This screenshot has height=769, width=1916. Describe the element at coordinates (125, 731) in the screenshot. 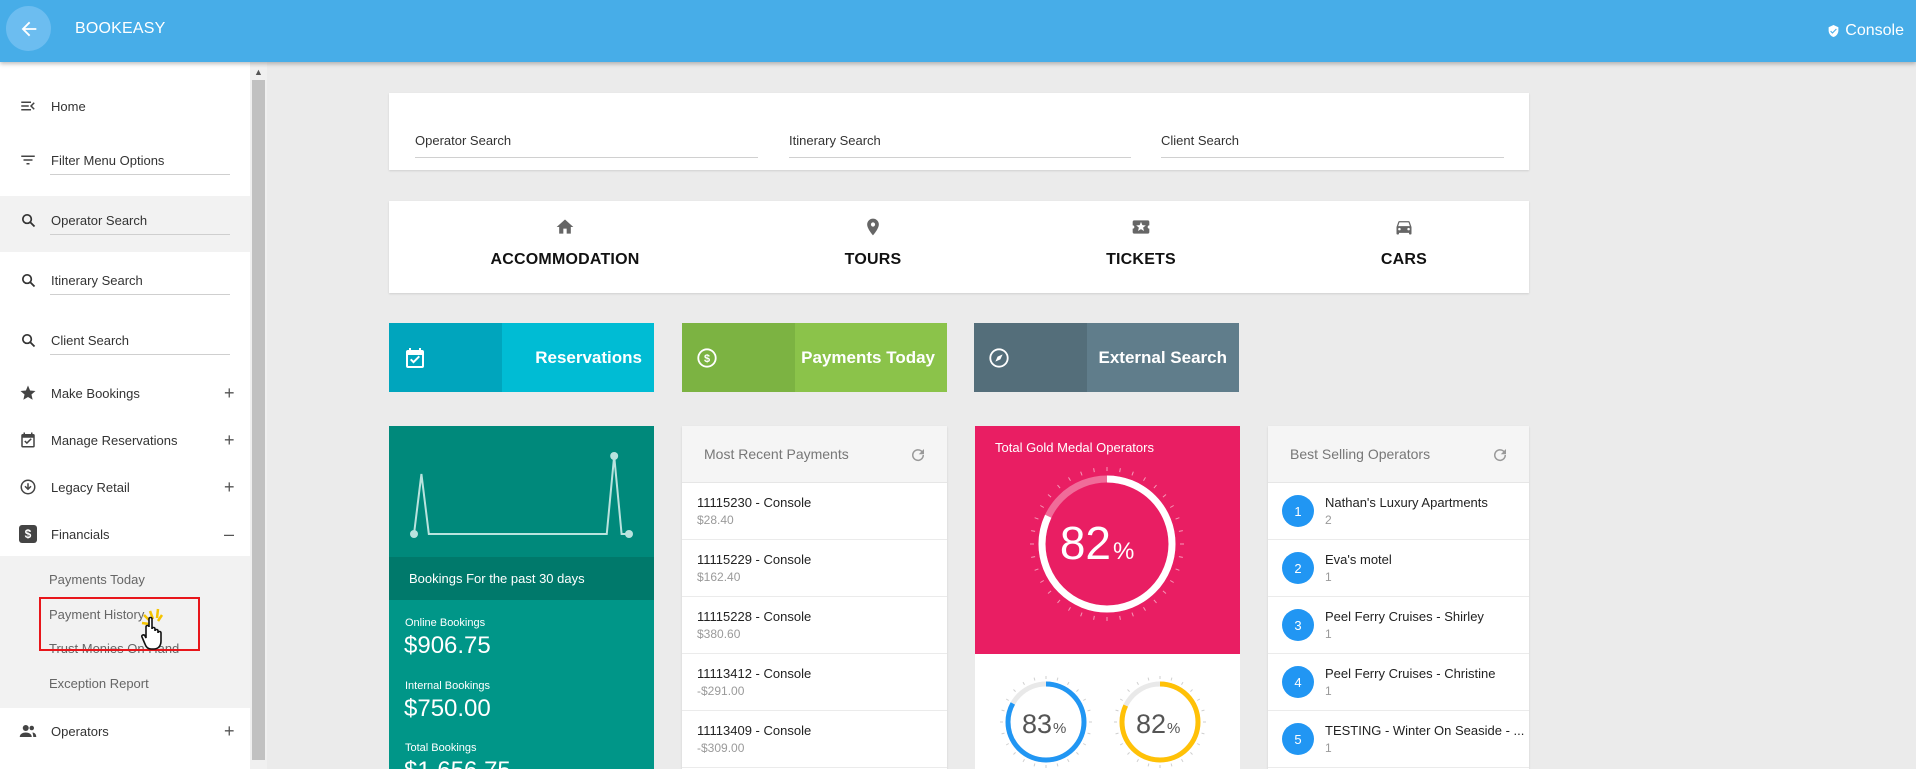

I see `sidebar-item-operators: Operators +` at that location.